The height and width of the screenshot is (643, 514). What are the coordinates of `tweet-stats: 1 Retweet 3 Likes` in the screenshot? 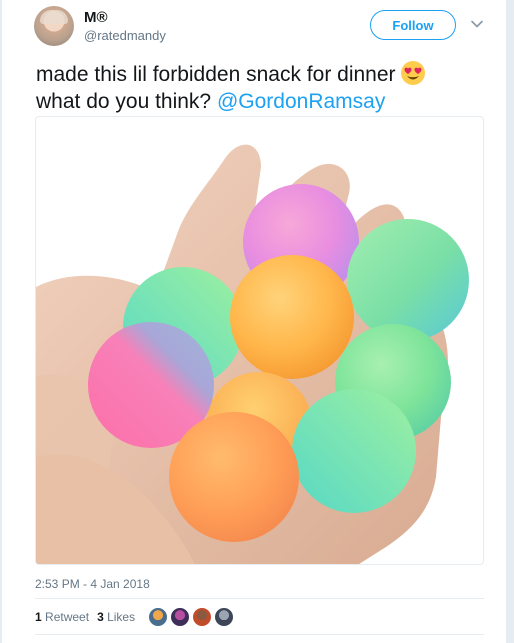 It's located at (85, 617).